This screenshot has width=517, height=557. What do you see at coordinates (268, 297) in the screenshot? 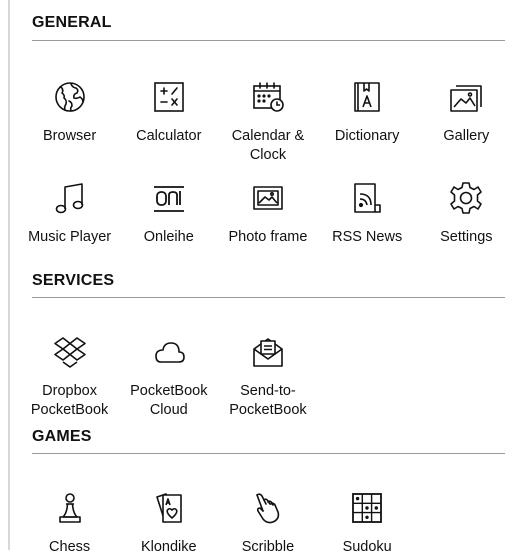
I see `section-divider-services` at bounding box center [268, 297].